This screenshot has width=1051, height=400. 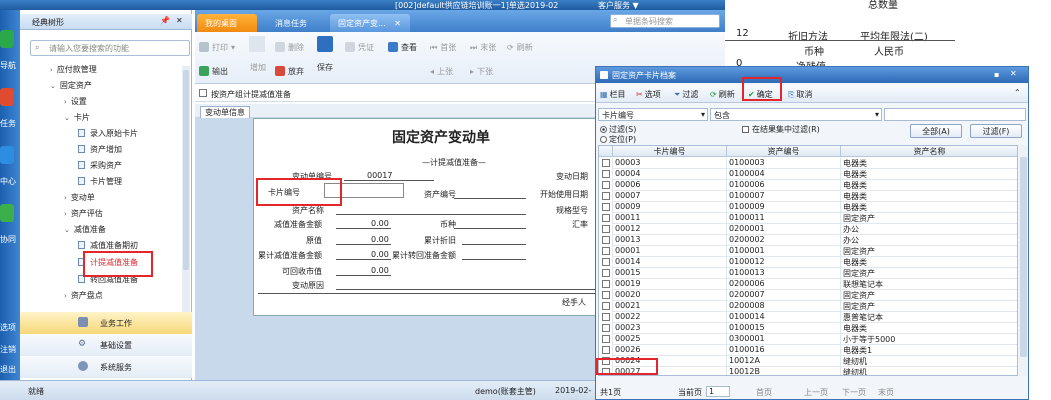 I want to click on strip-collab-label: 协同, so click(x=10, y=239).